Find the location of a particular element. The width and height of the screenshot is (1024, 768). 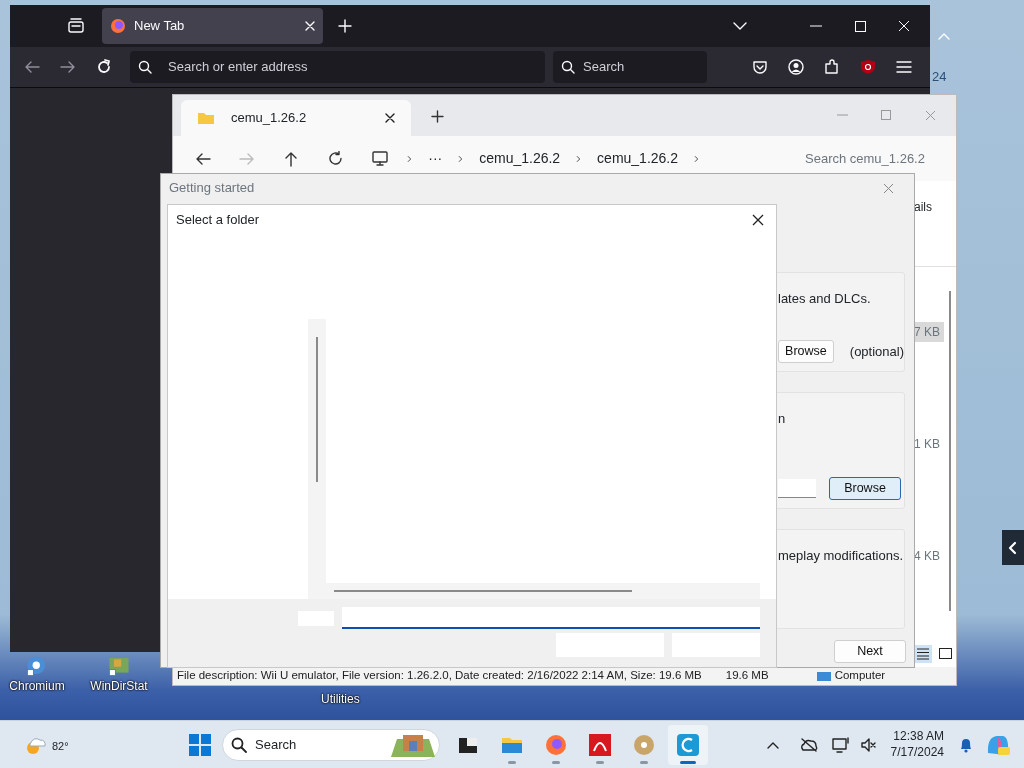

chevron-left-icon is located at coordinates (1013, 547).